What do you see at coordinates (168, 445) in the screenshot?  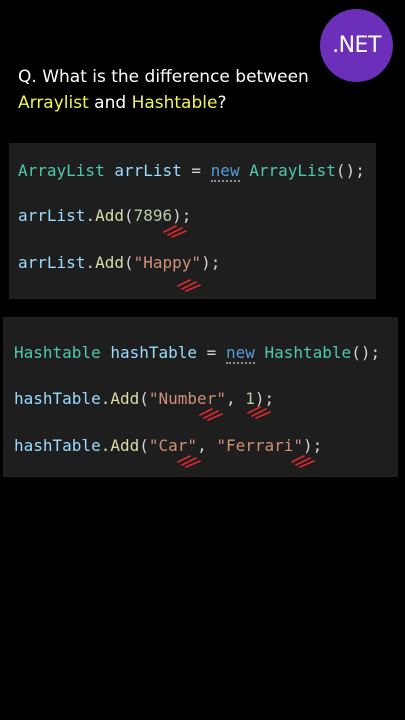 I see `code-line-add-key-value-string: hashTable.Add("Car", "Ferrari");` at bounding box center [168, 445].